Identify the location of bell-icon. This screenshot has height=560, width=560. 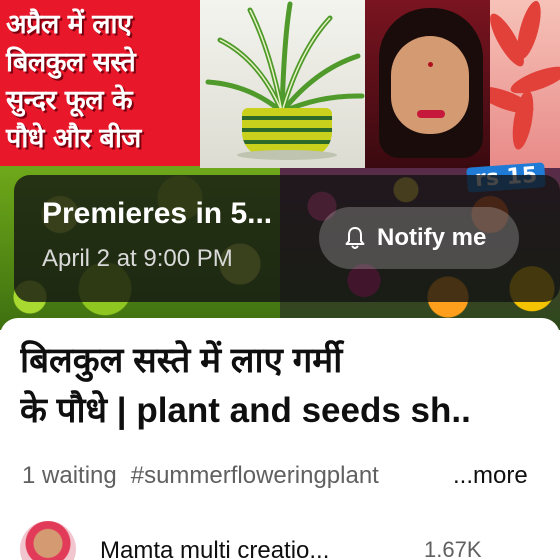
(355, 238).